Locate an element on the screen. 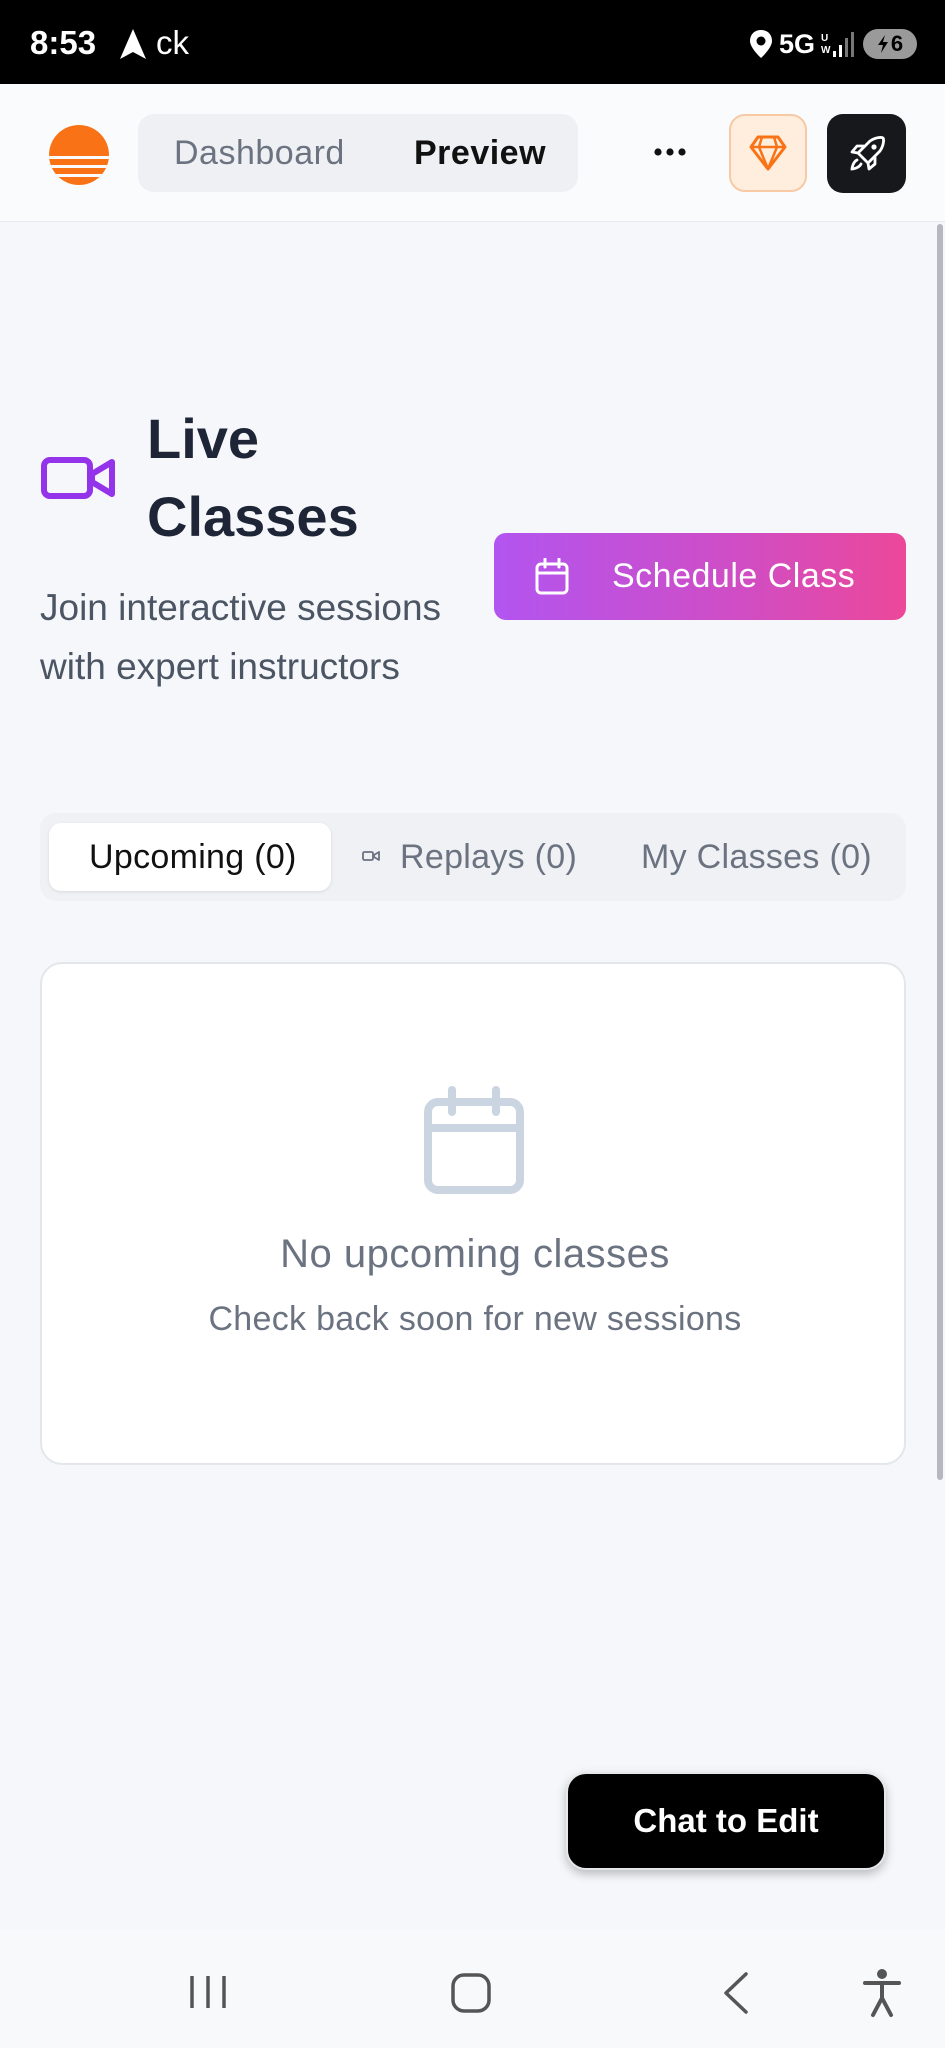 The width and height of the screenshot is (945, 2048). system-nav-bar is located at coordinates (472, 1989).